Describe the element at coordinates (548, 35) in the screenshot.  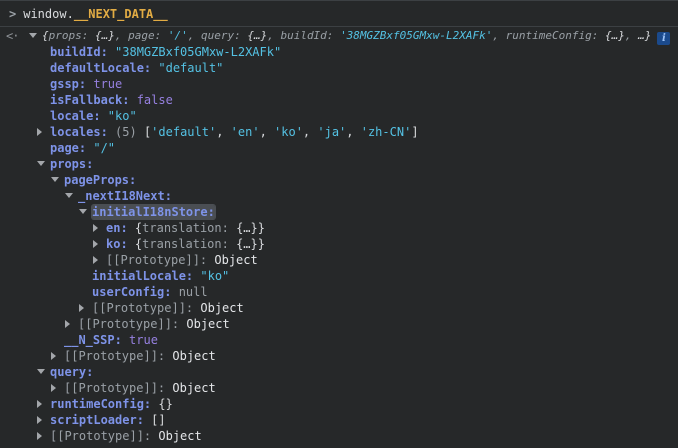
I see `token: , runtimeConfig:` at that location.